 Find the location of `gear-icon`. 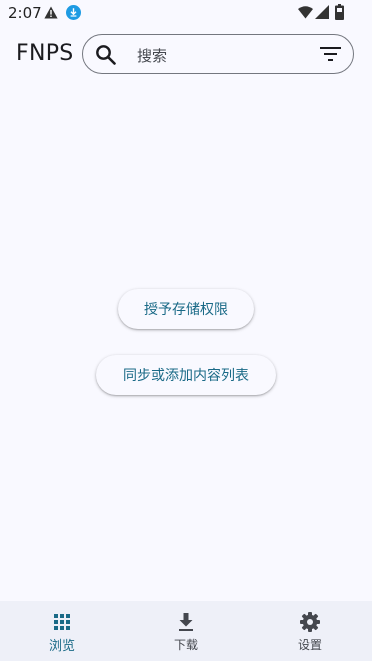

gear-icon is located at coordinates (310, 622).